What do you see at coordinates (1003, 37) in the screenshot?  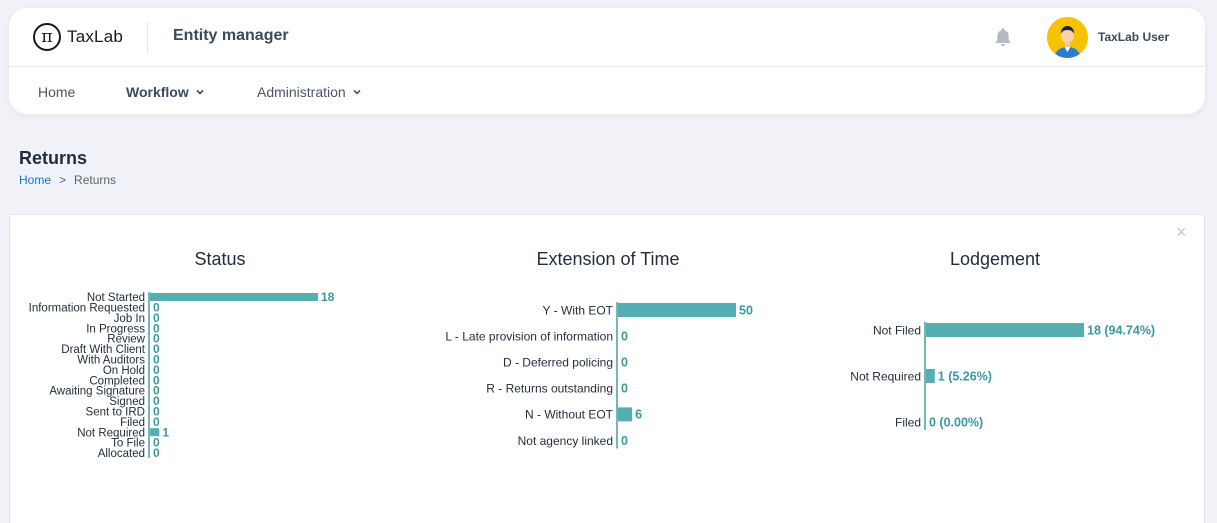 I see `bell-icon` at bounding box center [1003, 37].